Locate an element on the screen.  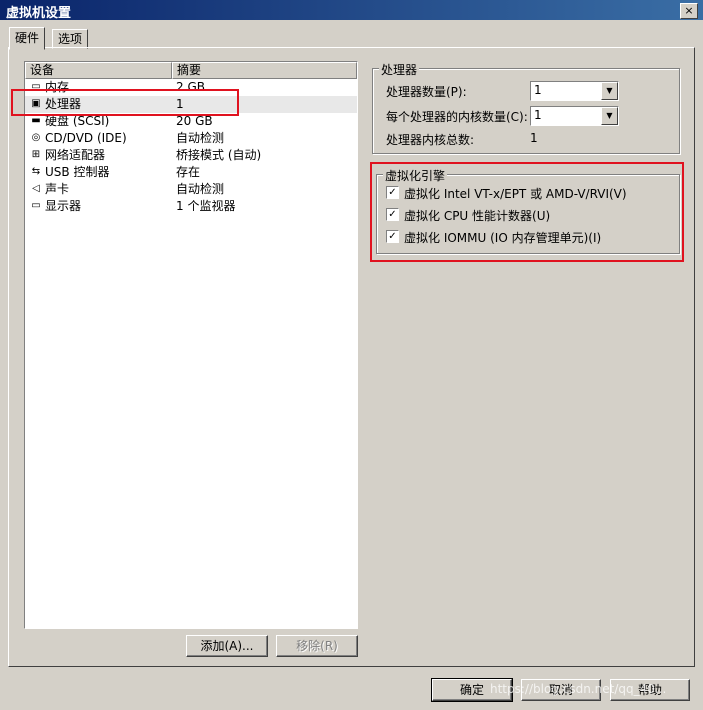
device-row-display: ▭ 显示器 1 个监视器 is located at coordinates (191, 206).